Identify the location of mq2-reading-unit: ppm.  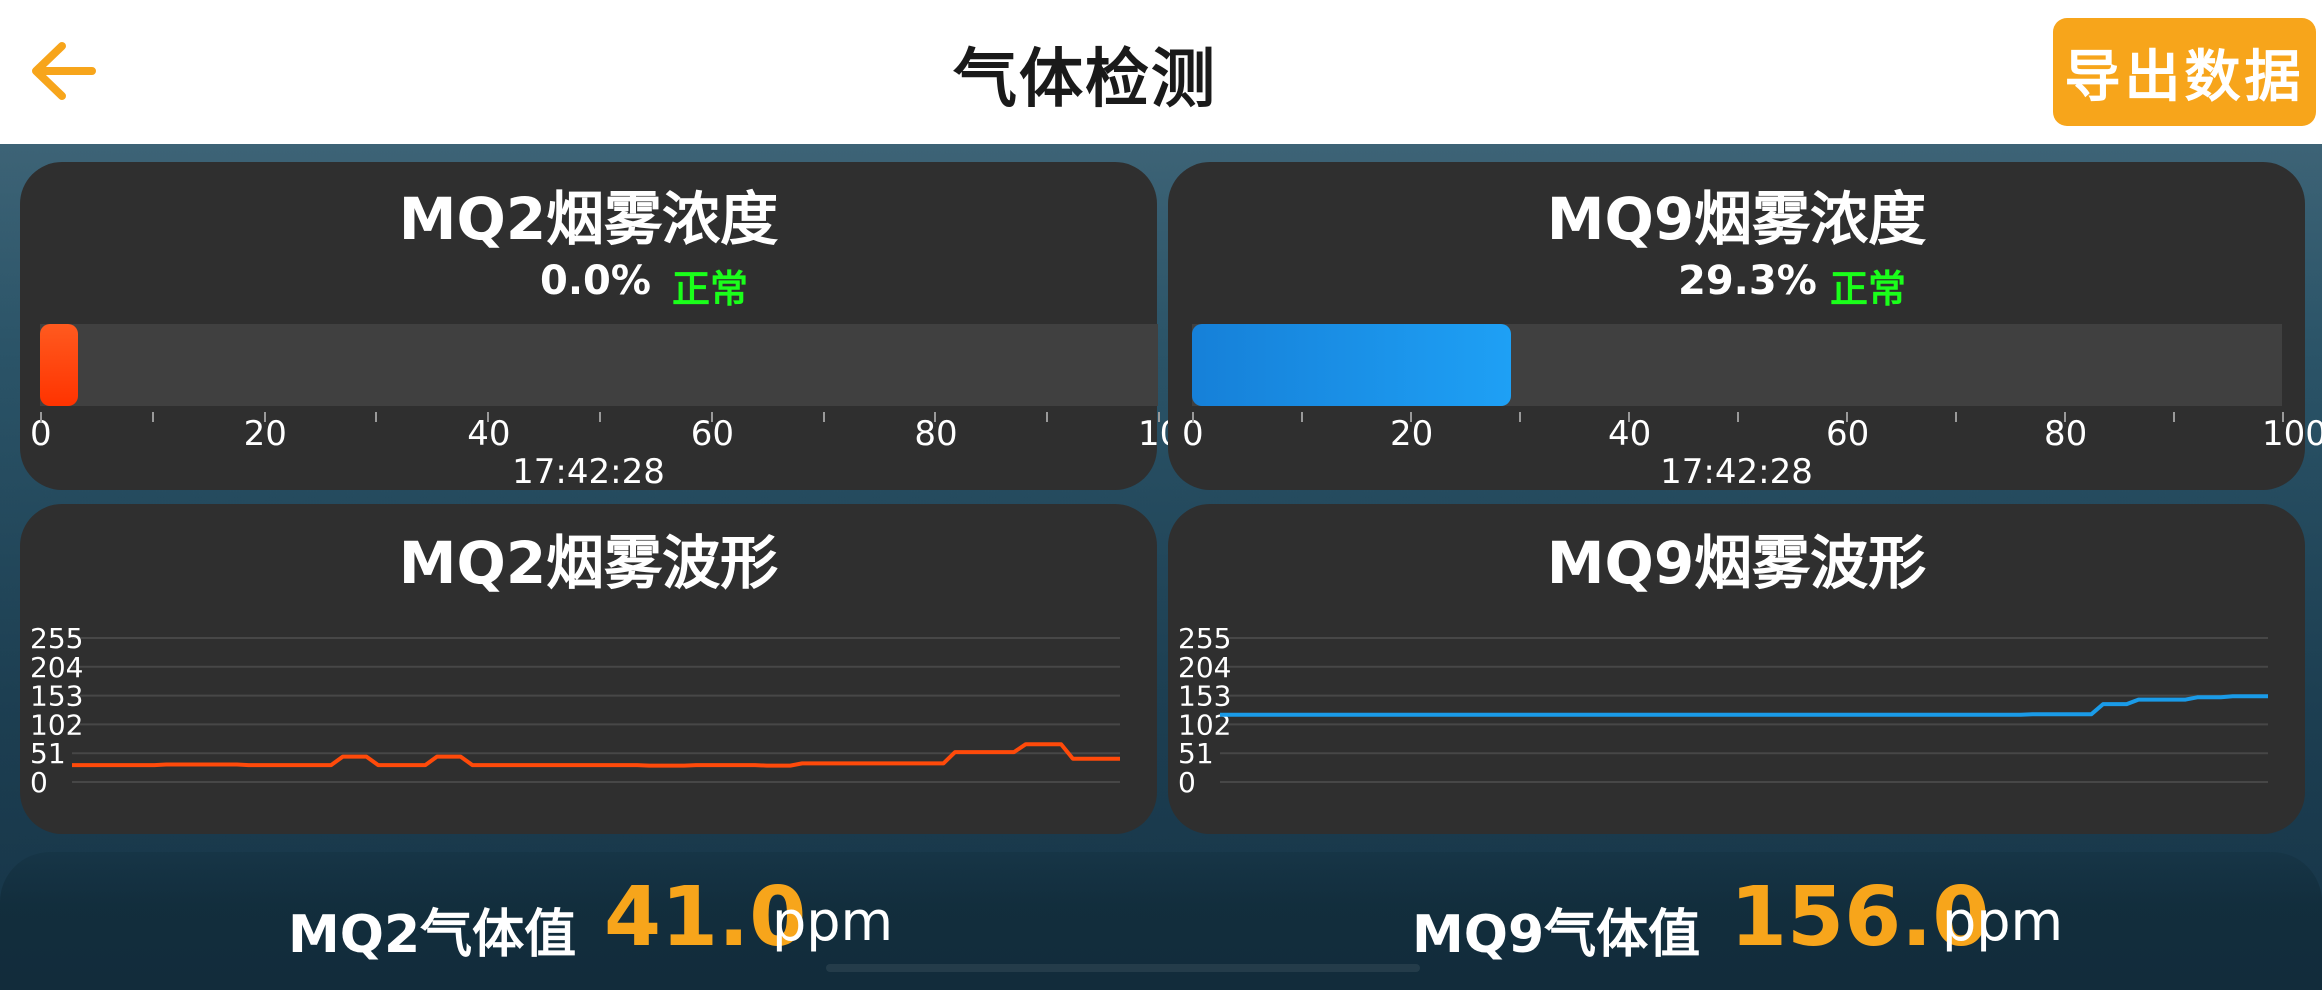
(833, 921).